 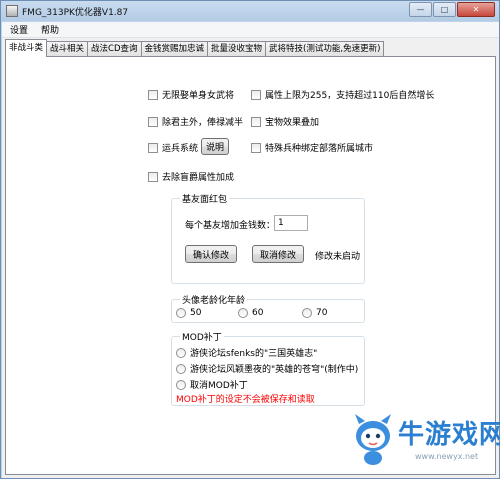 I want to click on radio-label: 取消MOD补丁, so click(x=219, y=386).